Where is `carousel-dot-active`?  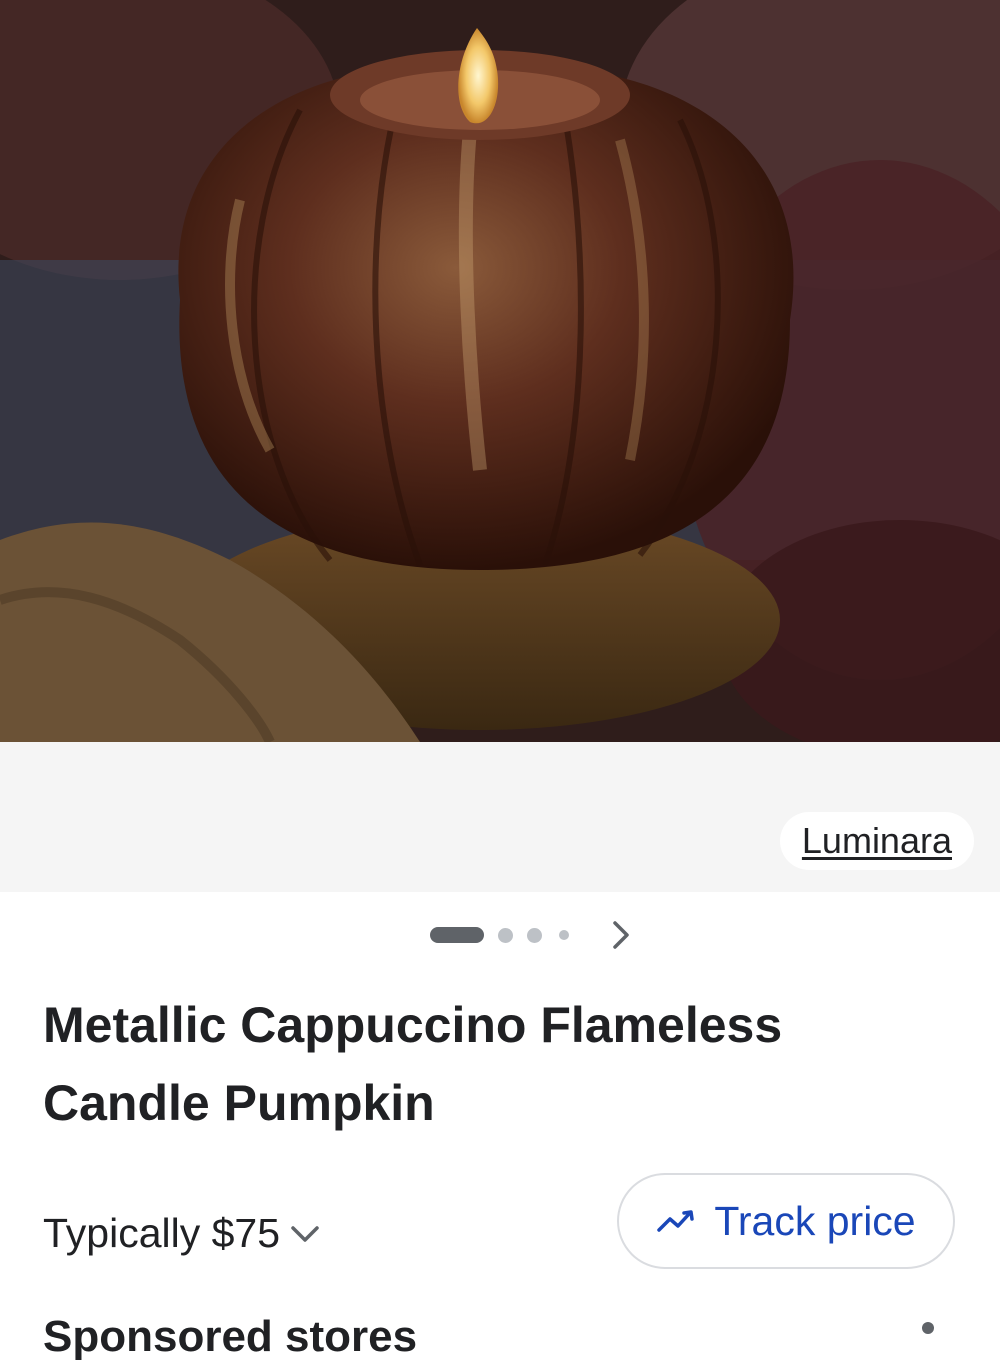 carousel-dot-active is located at coordinates (457, 935).